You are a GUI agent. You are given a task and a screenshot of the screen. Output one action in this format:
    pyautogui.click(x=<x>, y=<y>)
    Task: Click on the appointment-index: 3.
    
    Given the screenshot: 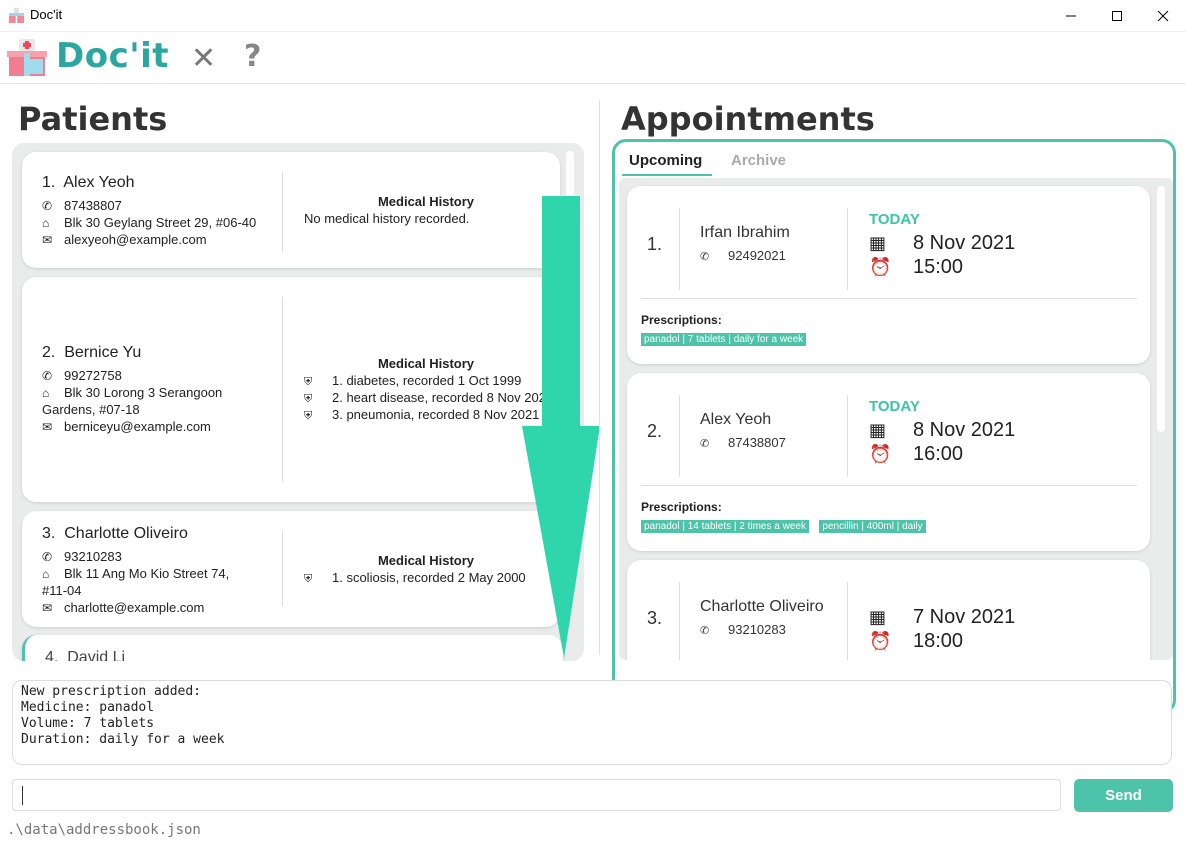 What is the action you would take?
    pyautogui.click(x=655, y=618)
    